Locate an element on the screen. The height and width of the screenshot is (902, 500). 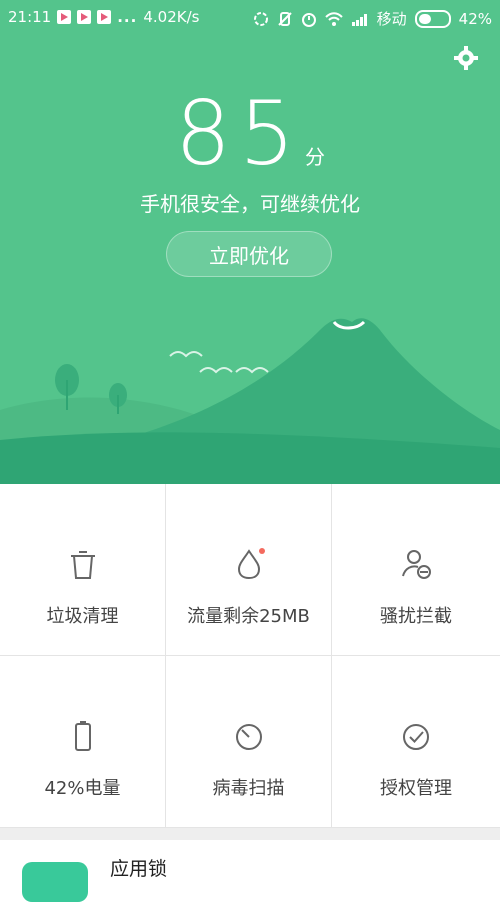
data-drop-icon is located at coordinates (251, 564).